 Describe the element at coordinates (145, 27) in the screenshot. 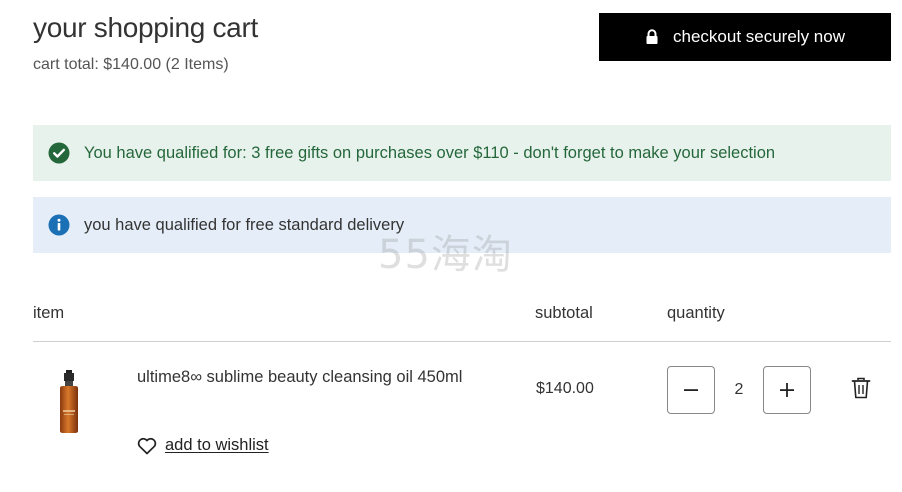

I see `page-title: your shopping cart` at that location.